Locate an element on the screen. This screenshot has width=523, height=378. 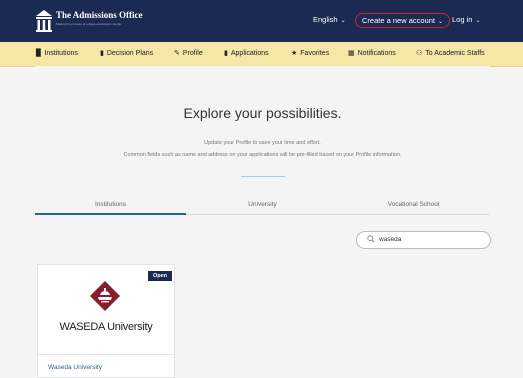
search-input is located at coordinates (429, 239).